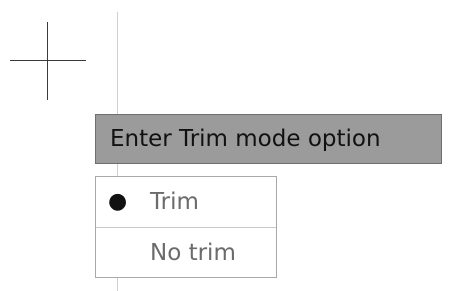 The width and height of the screenshot is (459, 291). I want to click on trim-mode-options: ● Trim No trim, so click(186, 227).